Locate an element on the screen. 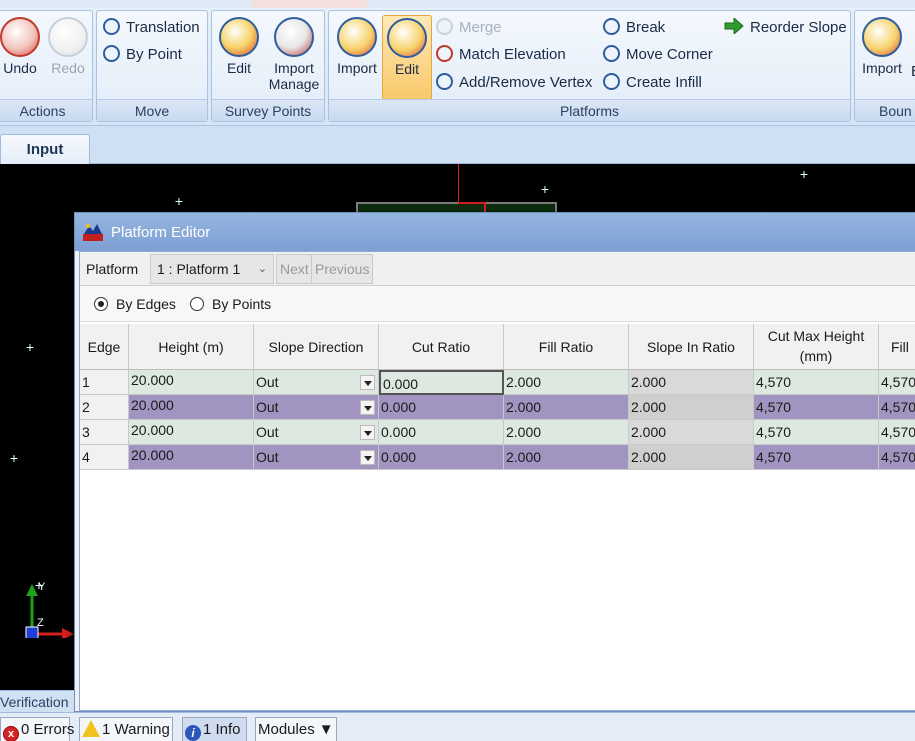  group-label-actions: Actions is located at coordinates (46, 110).